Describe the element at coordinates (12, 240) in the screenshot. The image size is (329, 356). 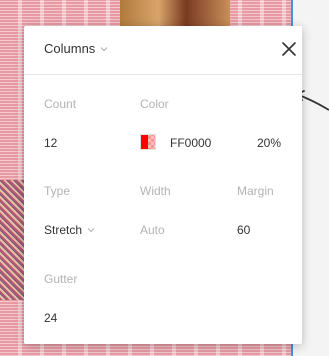
I see `canvas-image-left` at that location.